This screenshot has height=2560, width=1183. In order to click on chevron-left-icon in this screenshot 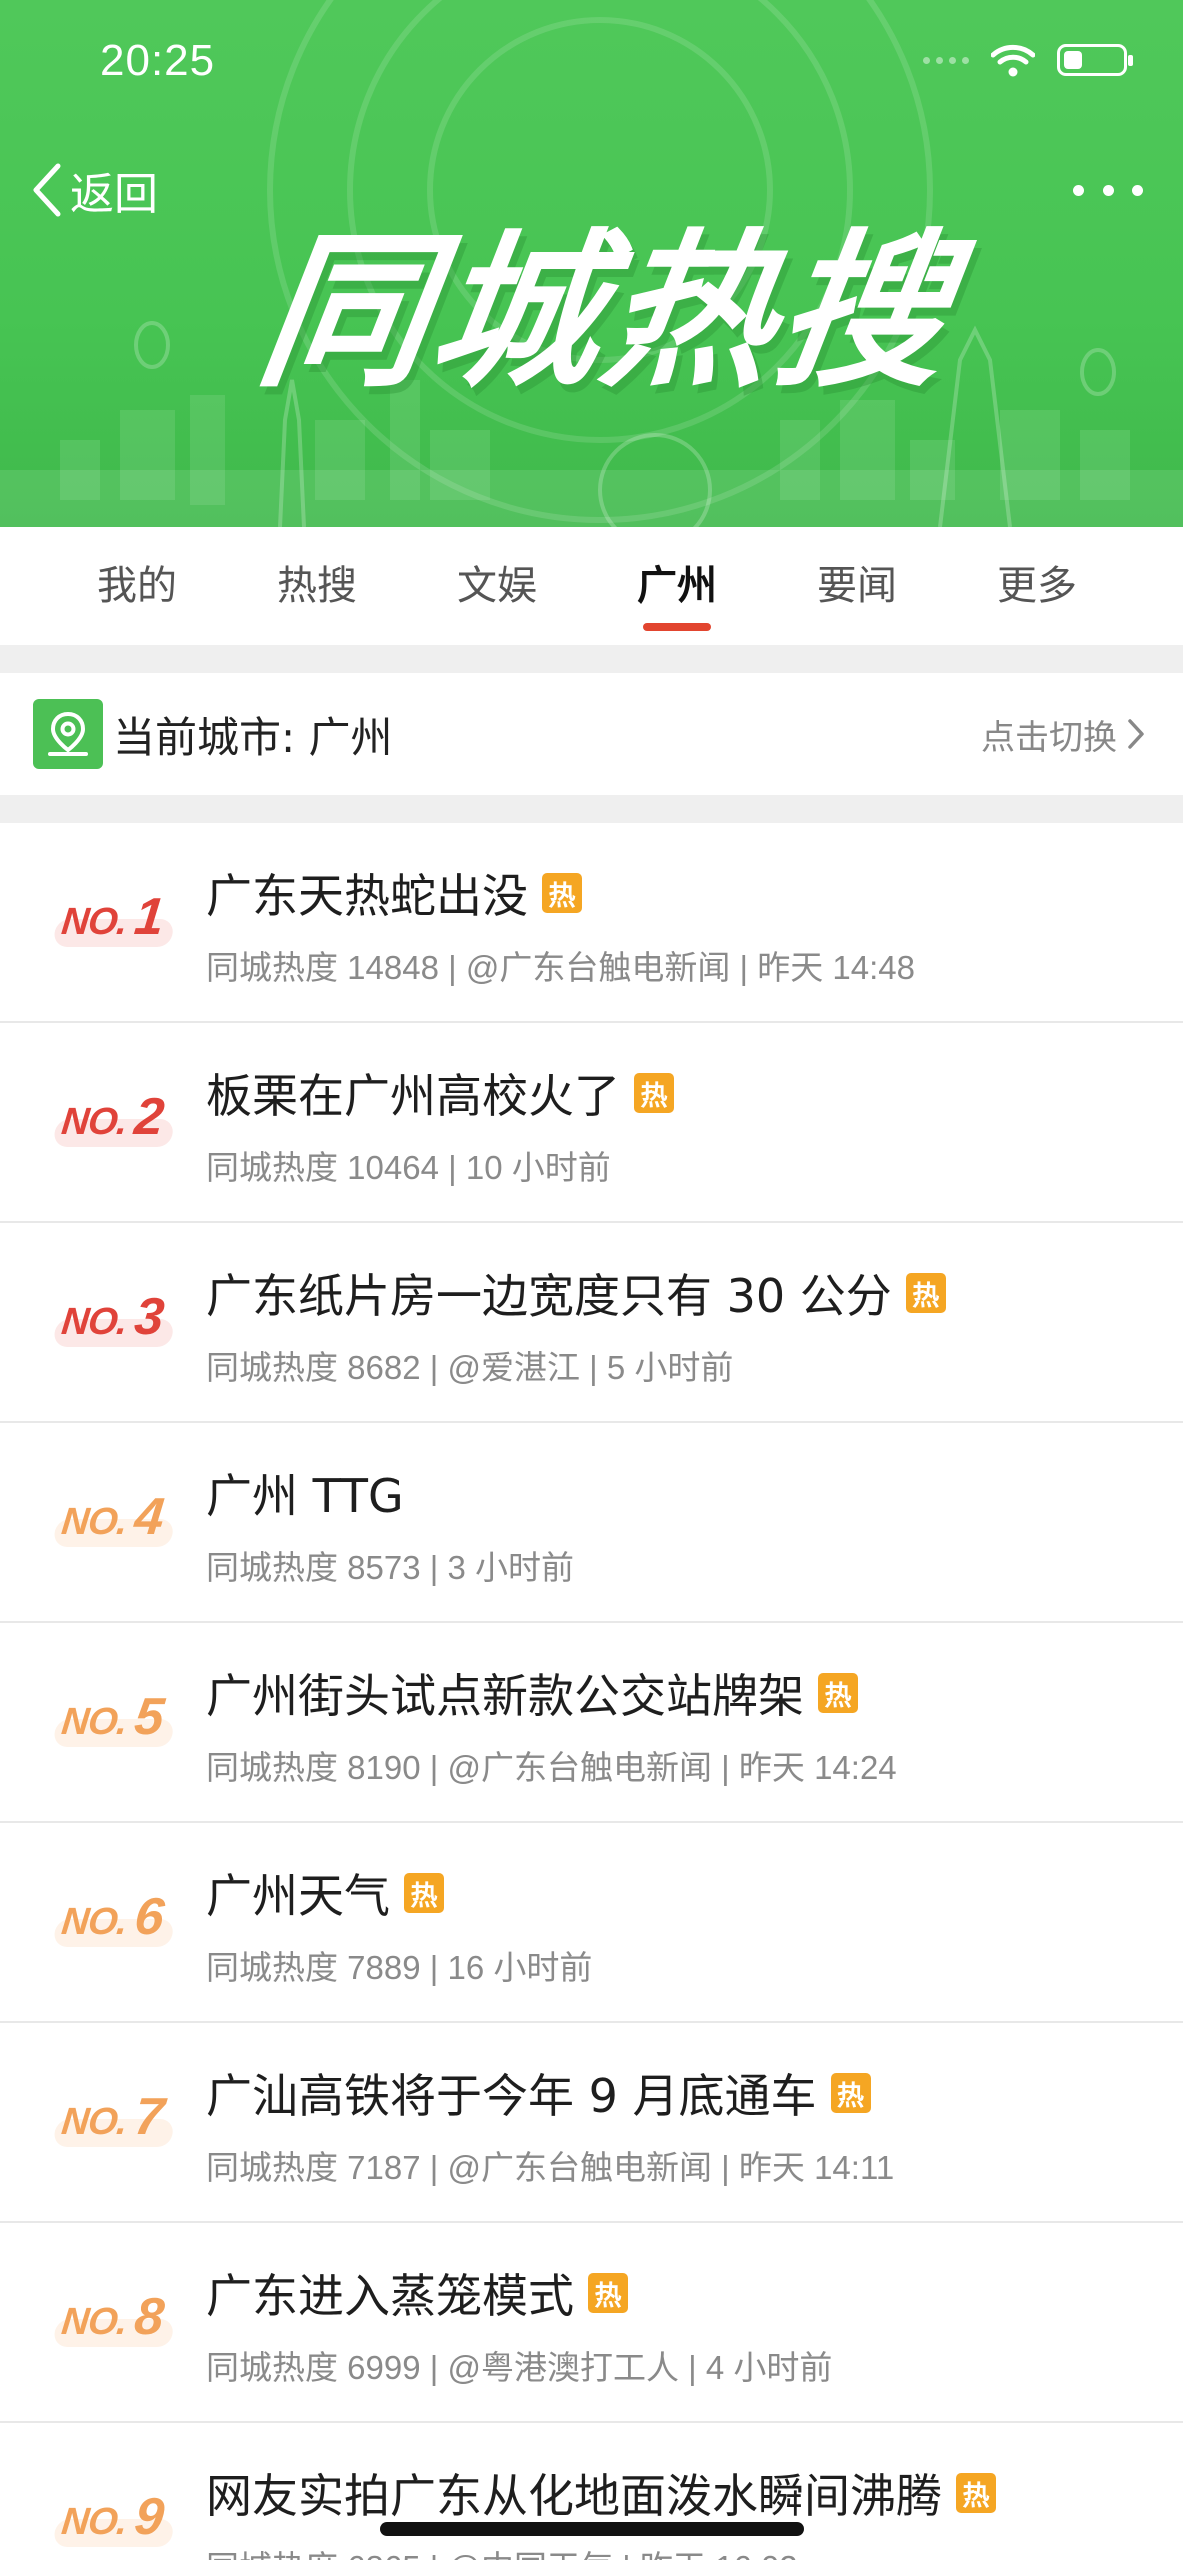, I will do `click(47, 190)`.